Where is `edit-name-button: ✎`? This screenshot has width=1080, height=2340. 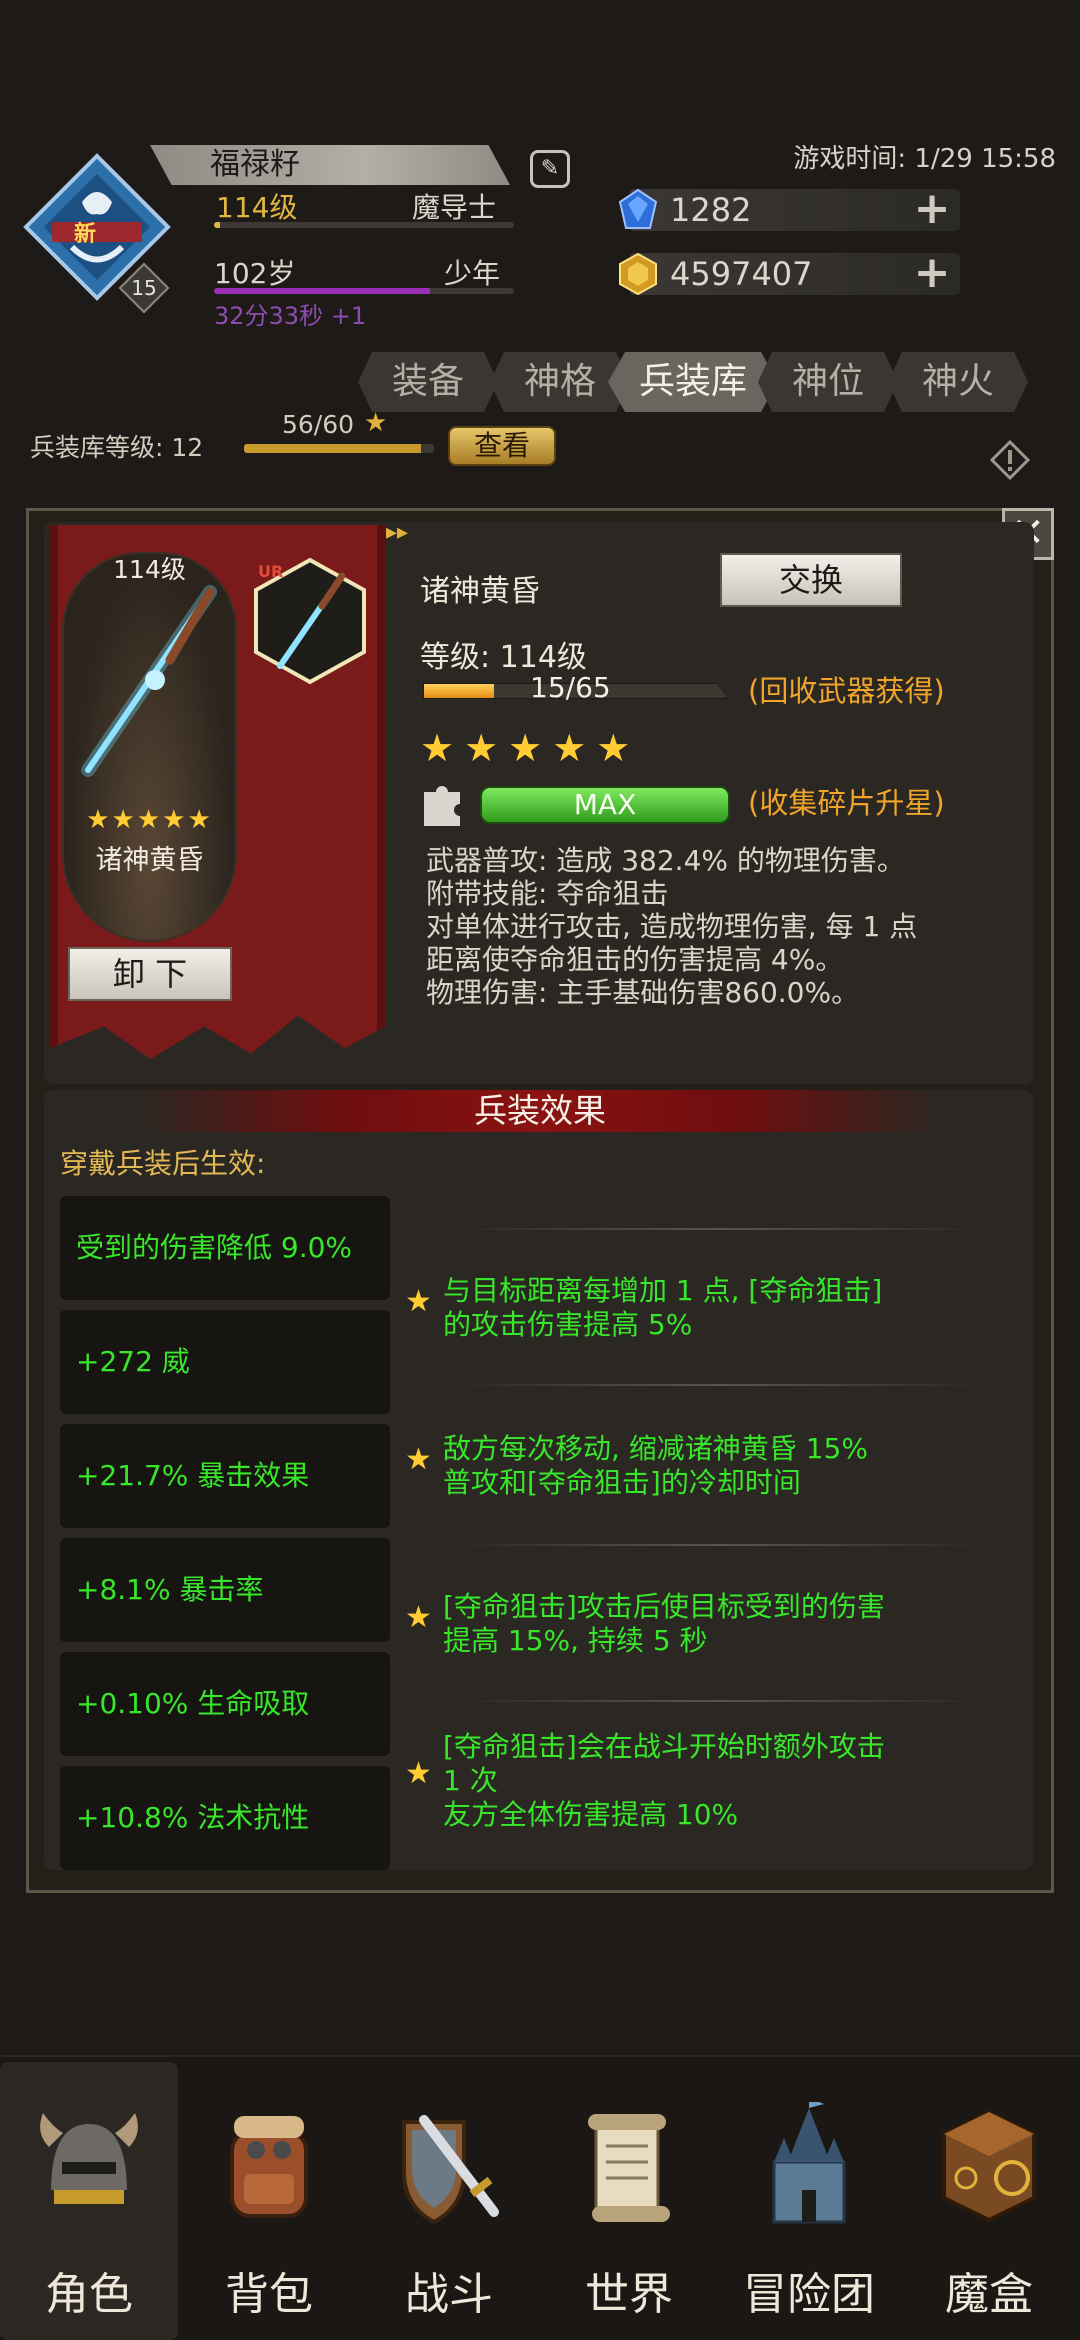 edit-name-button: ✎ is located at coordinates (550, 169).